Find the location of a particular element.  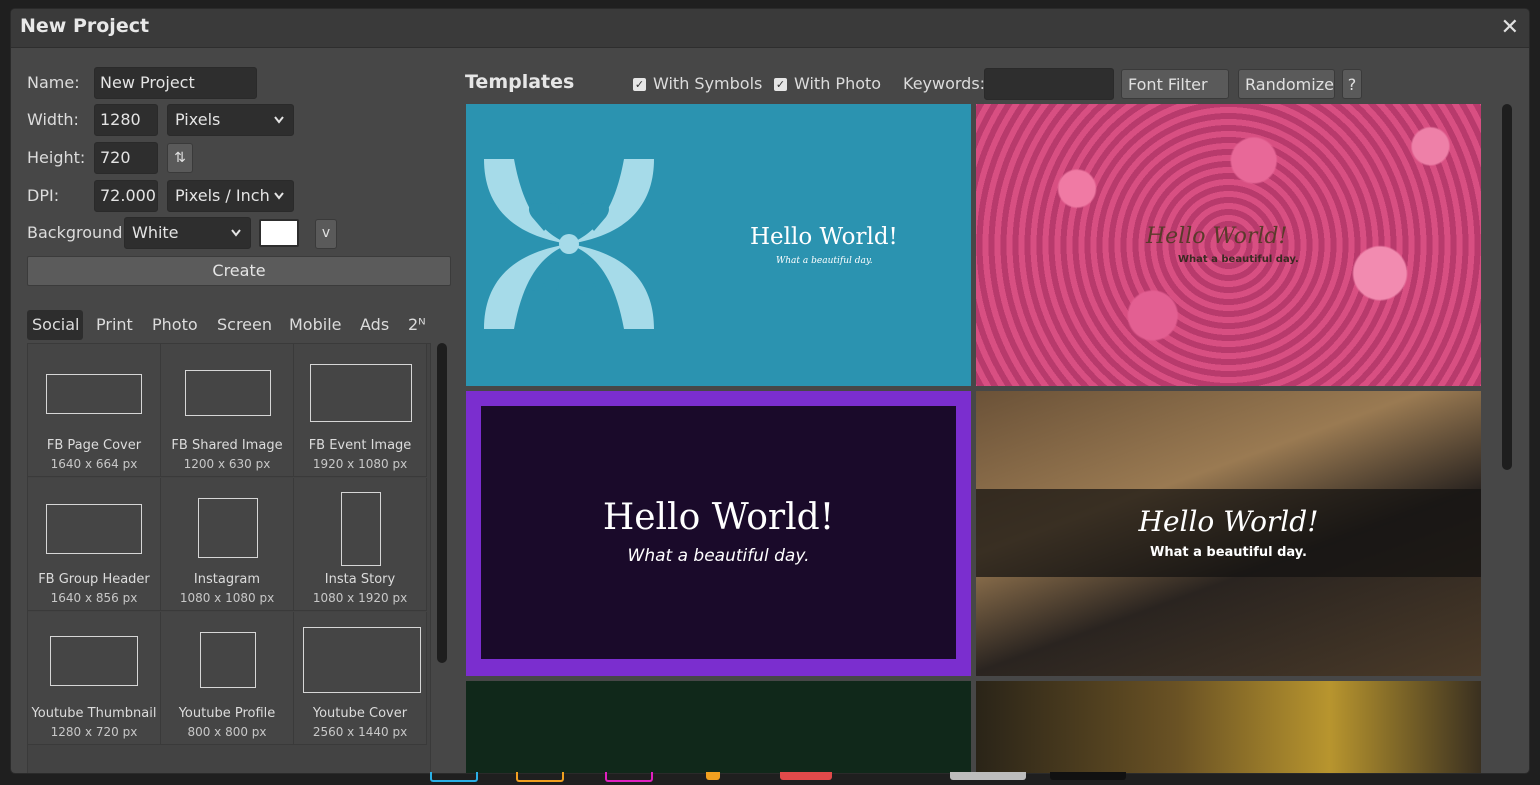

dpi-input: 72.000 is located at coordinates (126, 196).